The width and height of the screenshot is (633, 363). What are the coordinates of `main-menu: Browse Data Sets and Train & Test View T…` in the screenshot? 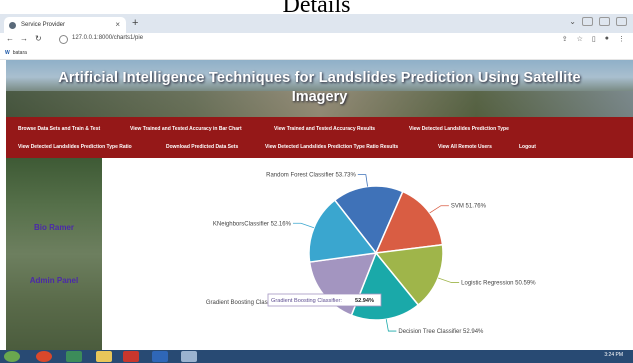 It's located at (319, 137).